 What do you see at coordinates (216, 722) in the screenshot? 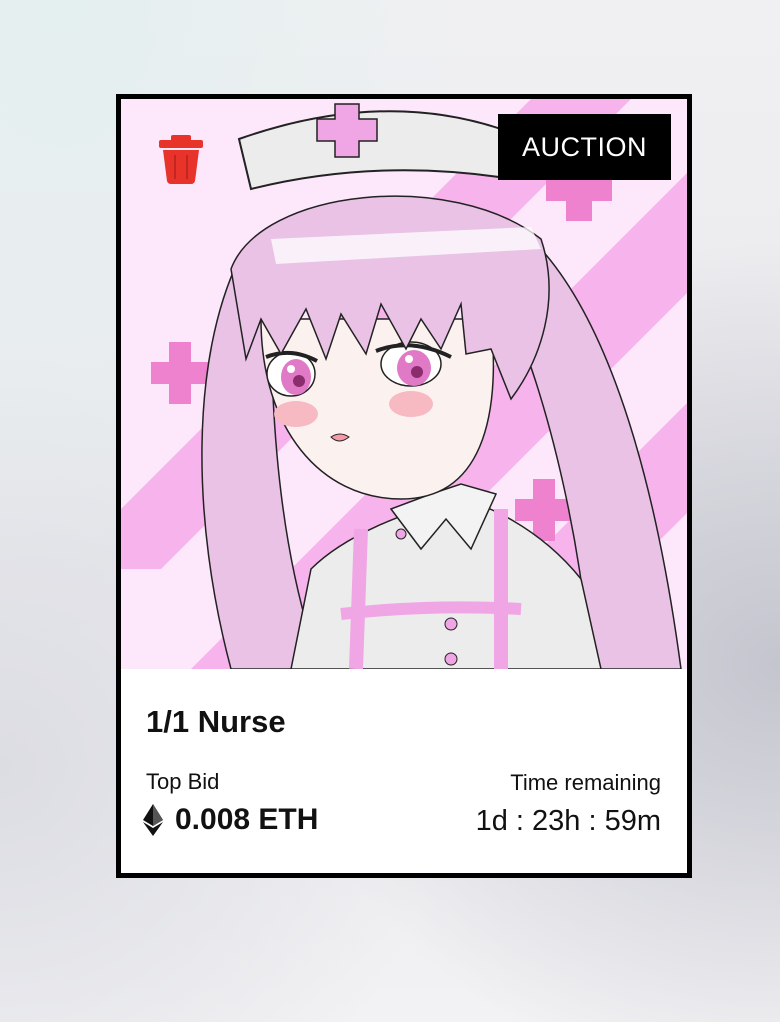
I see `nft-title: 1/1 Nurse` at bounding box center [216, 722].